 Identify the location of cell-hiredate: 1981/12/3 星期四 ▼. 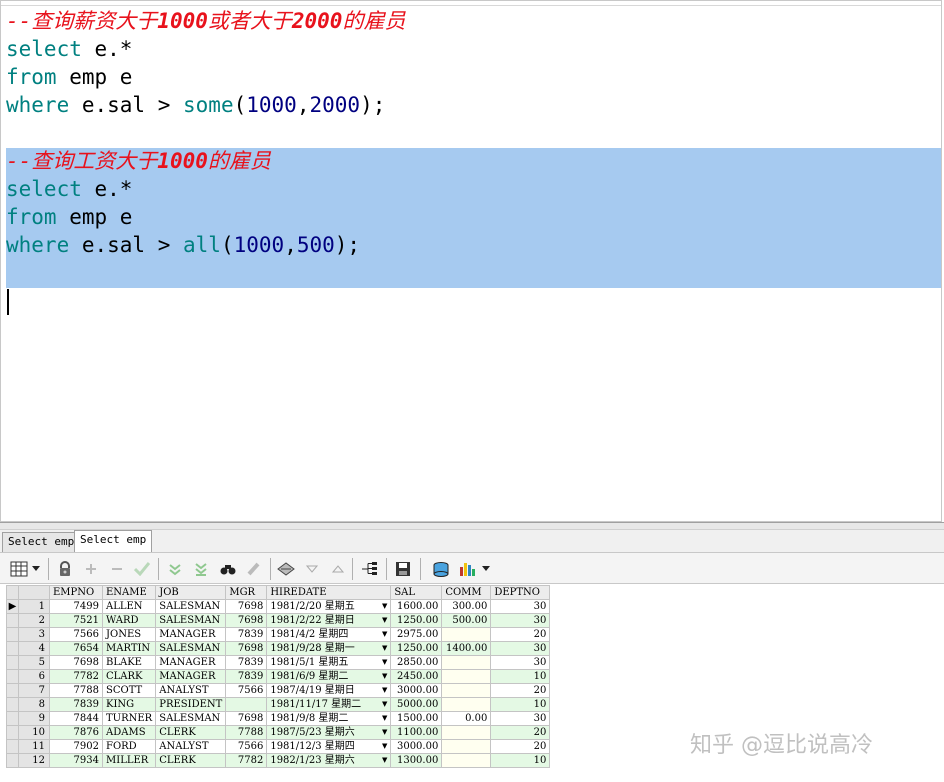
(329, 746).